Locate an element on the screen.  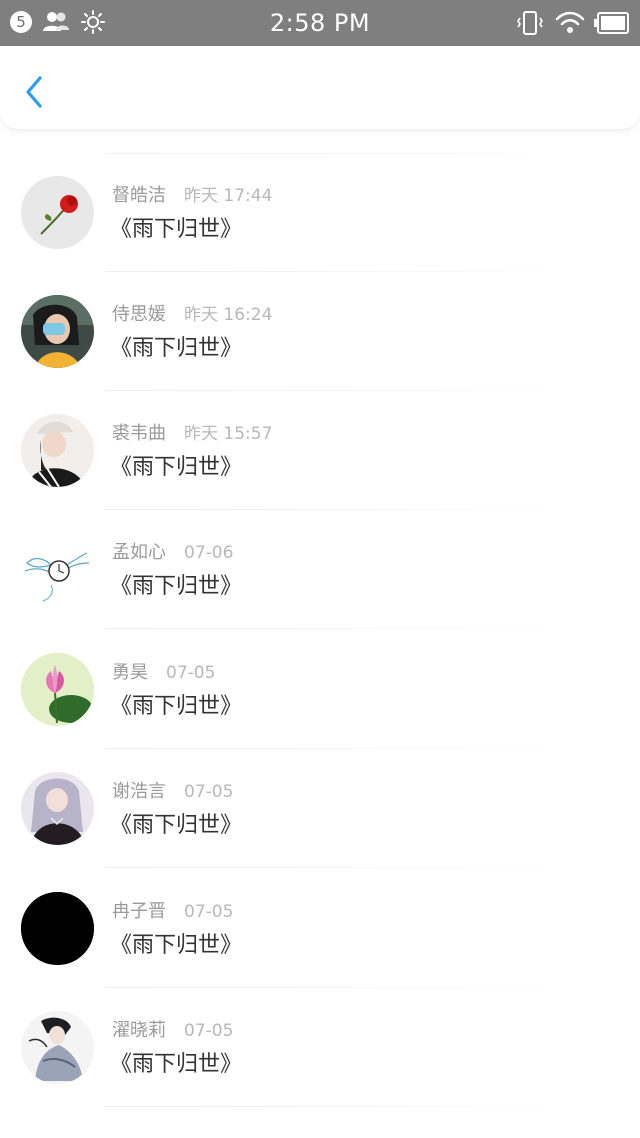
divider is located at coordinates (325, 1106).